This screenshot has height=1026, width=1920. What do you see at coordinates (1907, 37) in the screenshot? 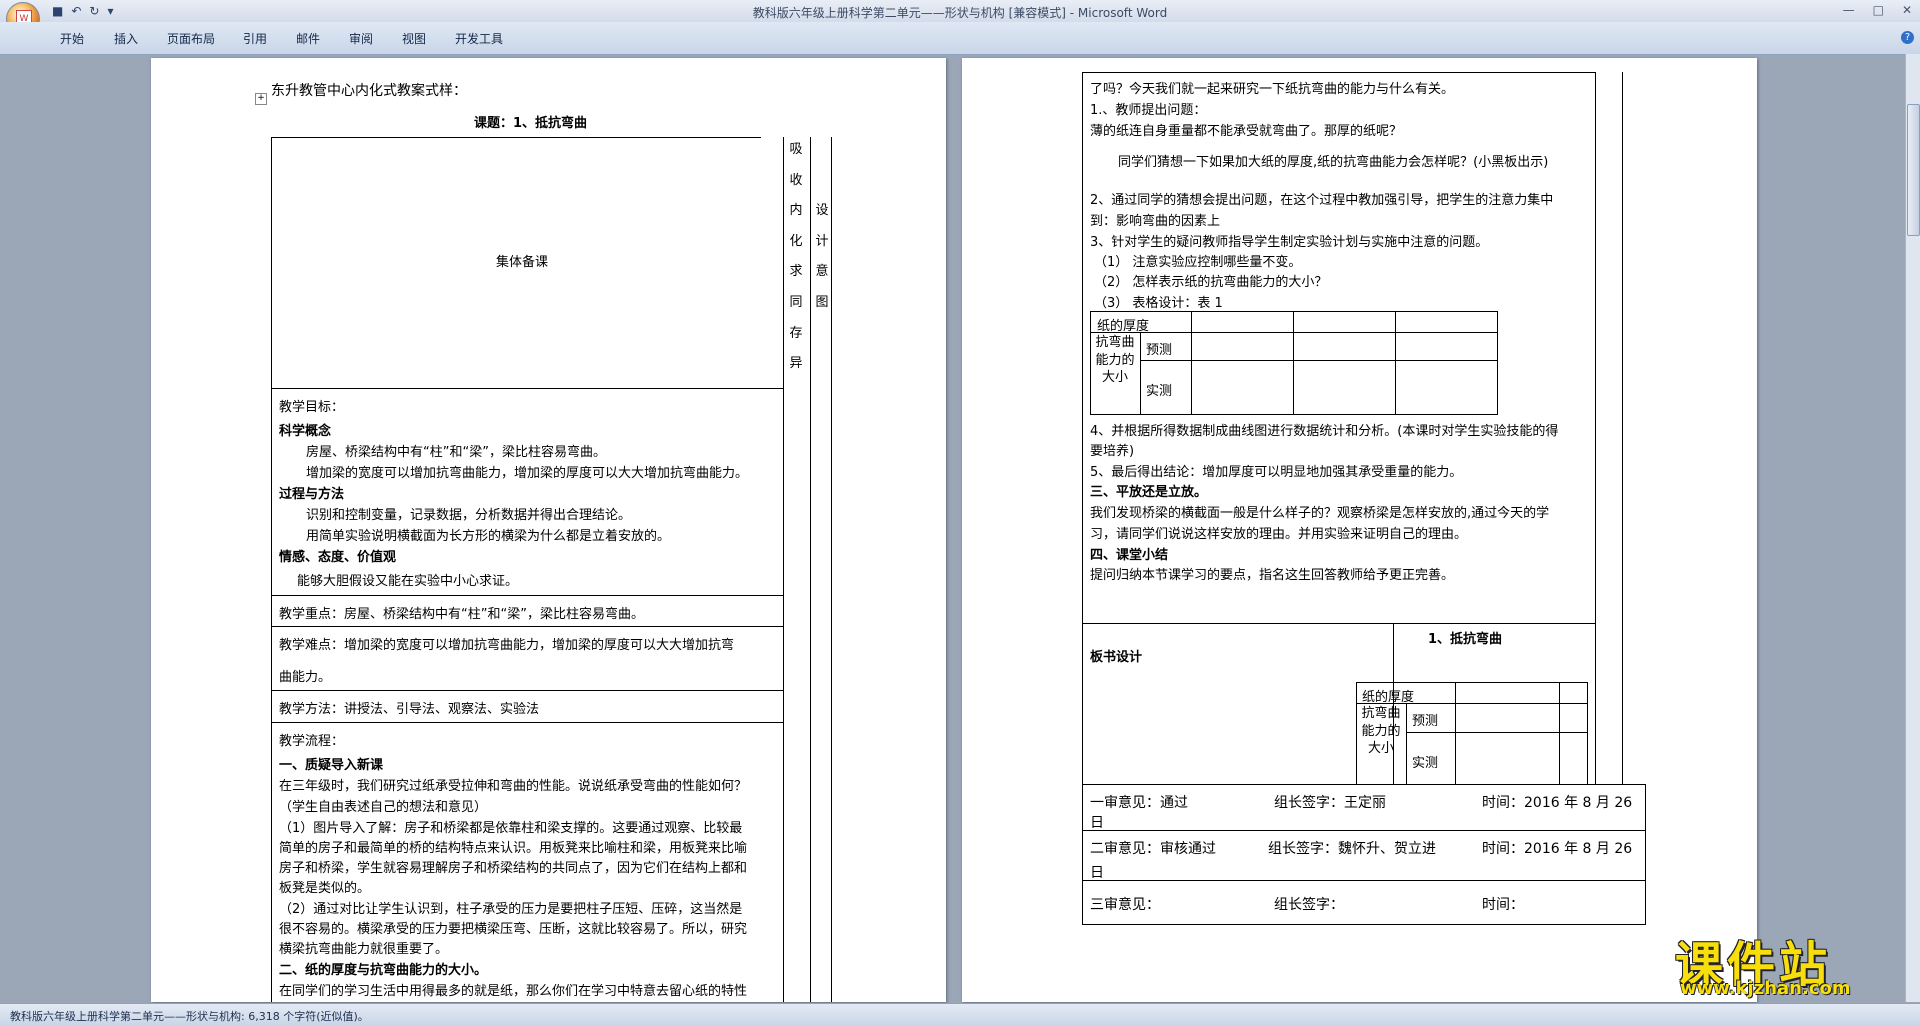
I see `help-icon: ?` at bounding box center [1907, 37].